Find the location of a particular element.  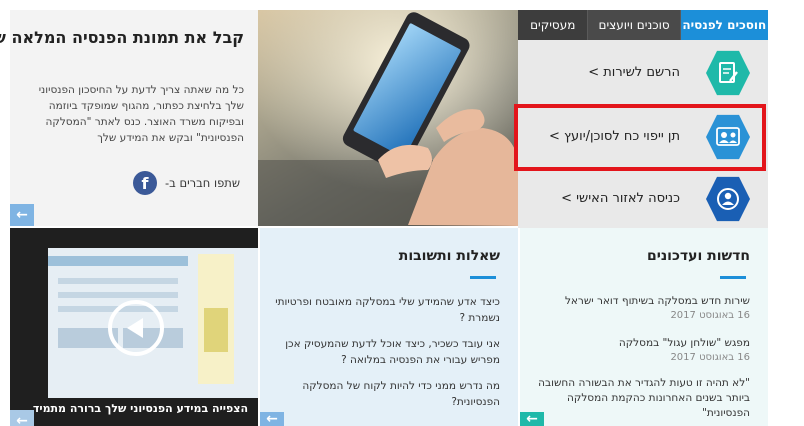

action-register: הרשם לשירות > is located at coordinates (643, 73).